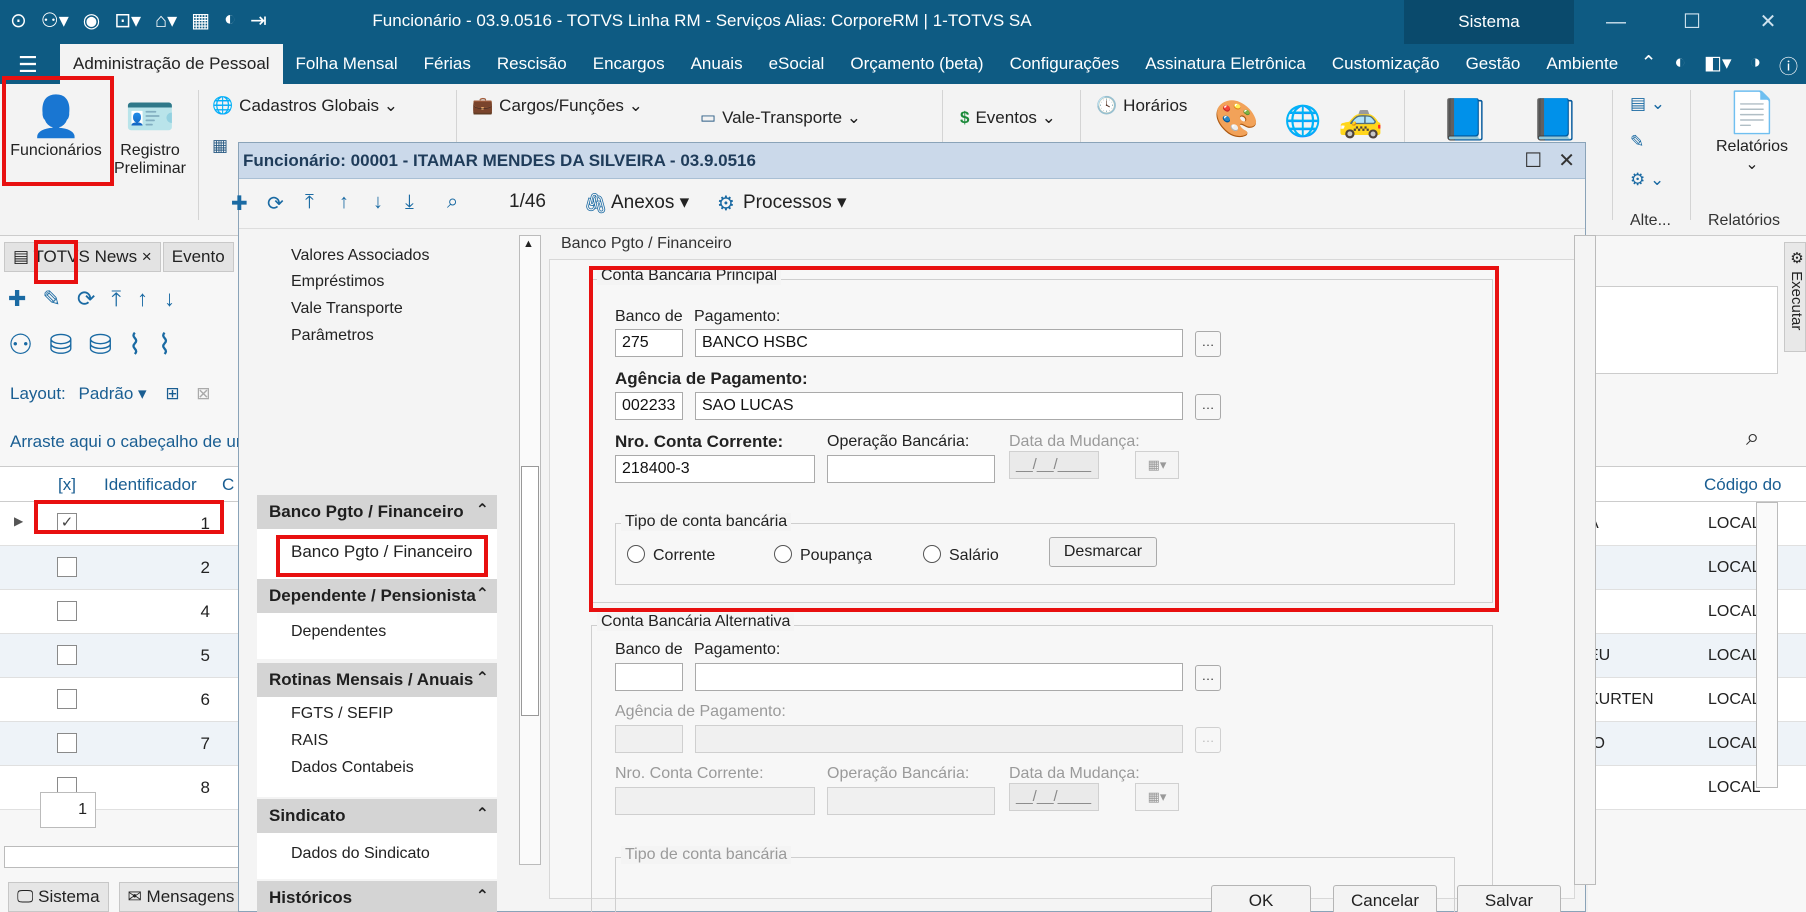 The image size is (1806, 912). What do you see at coordinates (305, 106) in the screenshot?
I see `cadastros-globais-button: 🌐 Cadastros Globais ⌄` at bounding box center [305, 106].